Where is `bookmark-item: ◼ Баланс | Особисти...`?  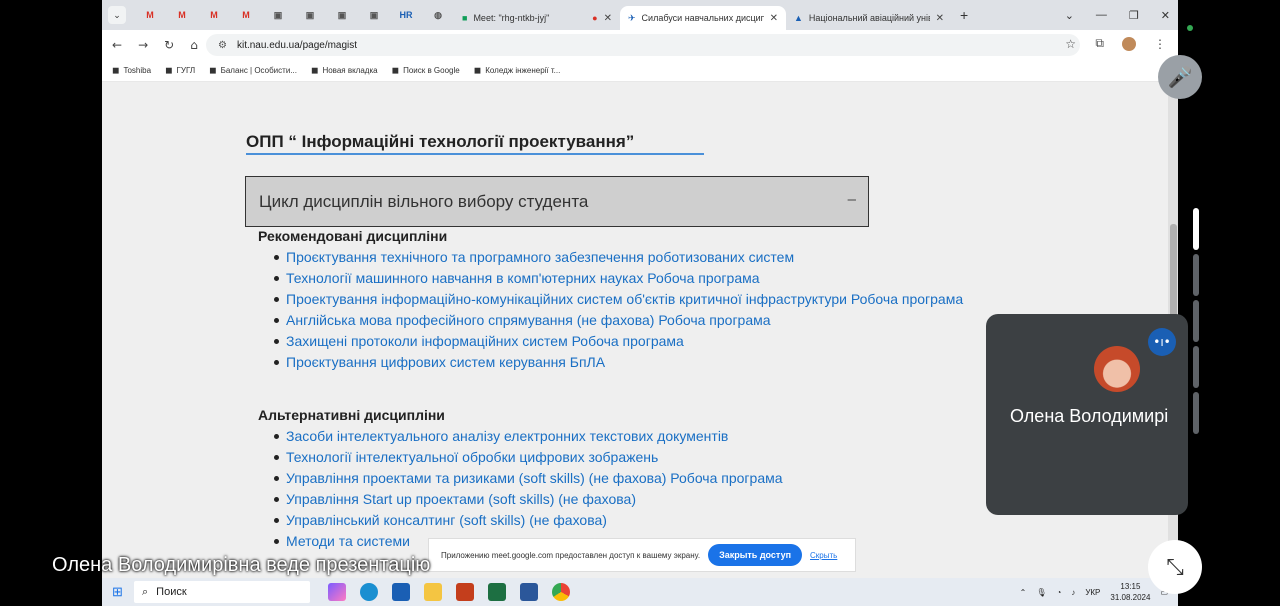
bookmark-item: ◼ Баланс | Особисти... is located at coordinates (253, 70).